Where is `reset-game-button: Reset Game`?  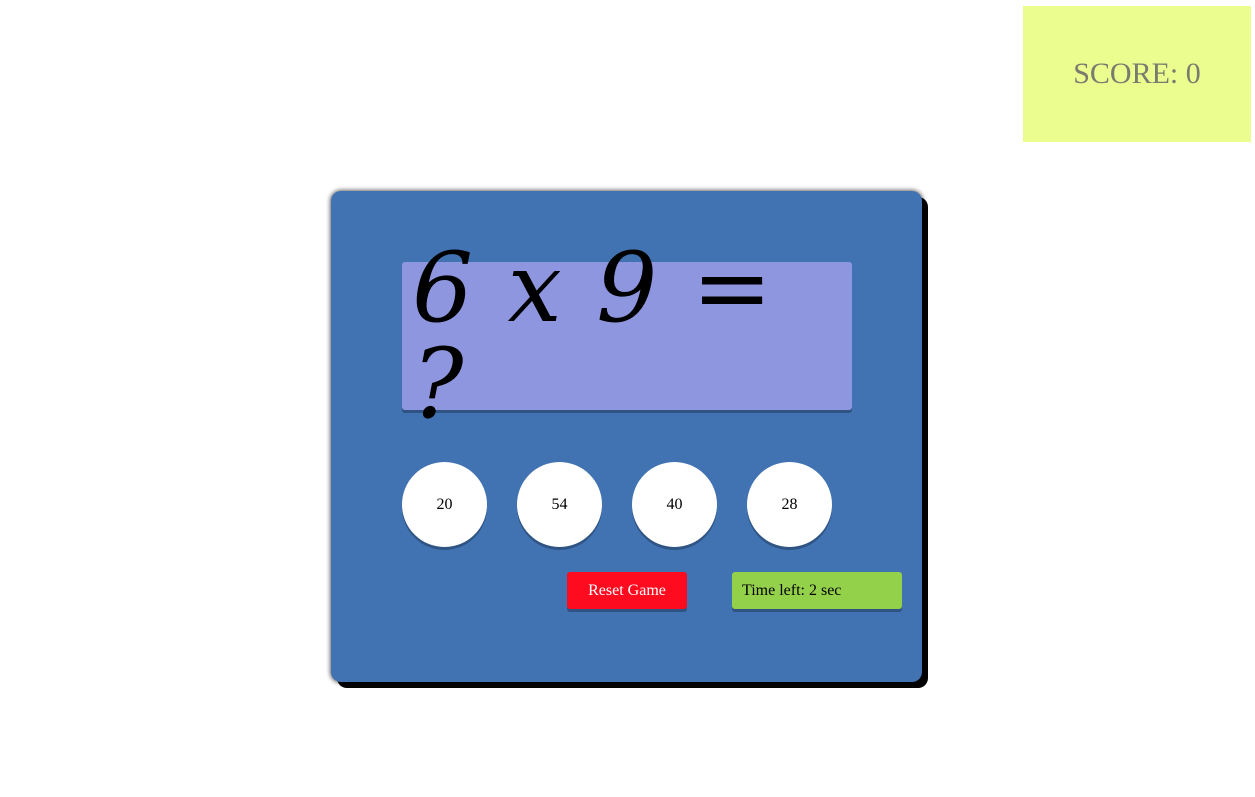
reset-game-button: Reset Game is located at coordinates (627, 590).